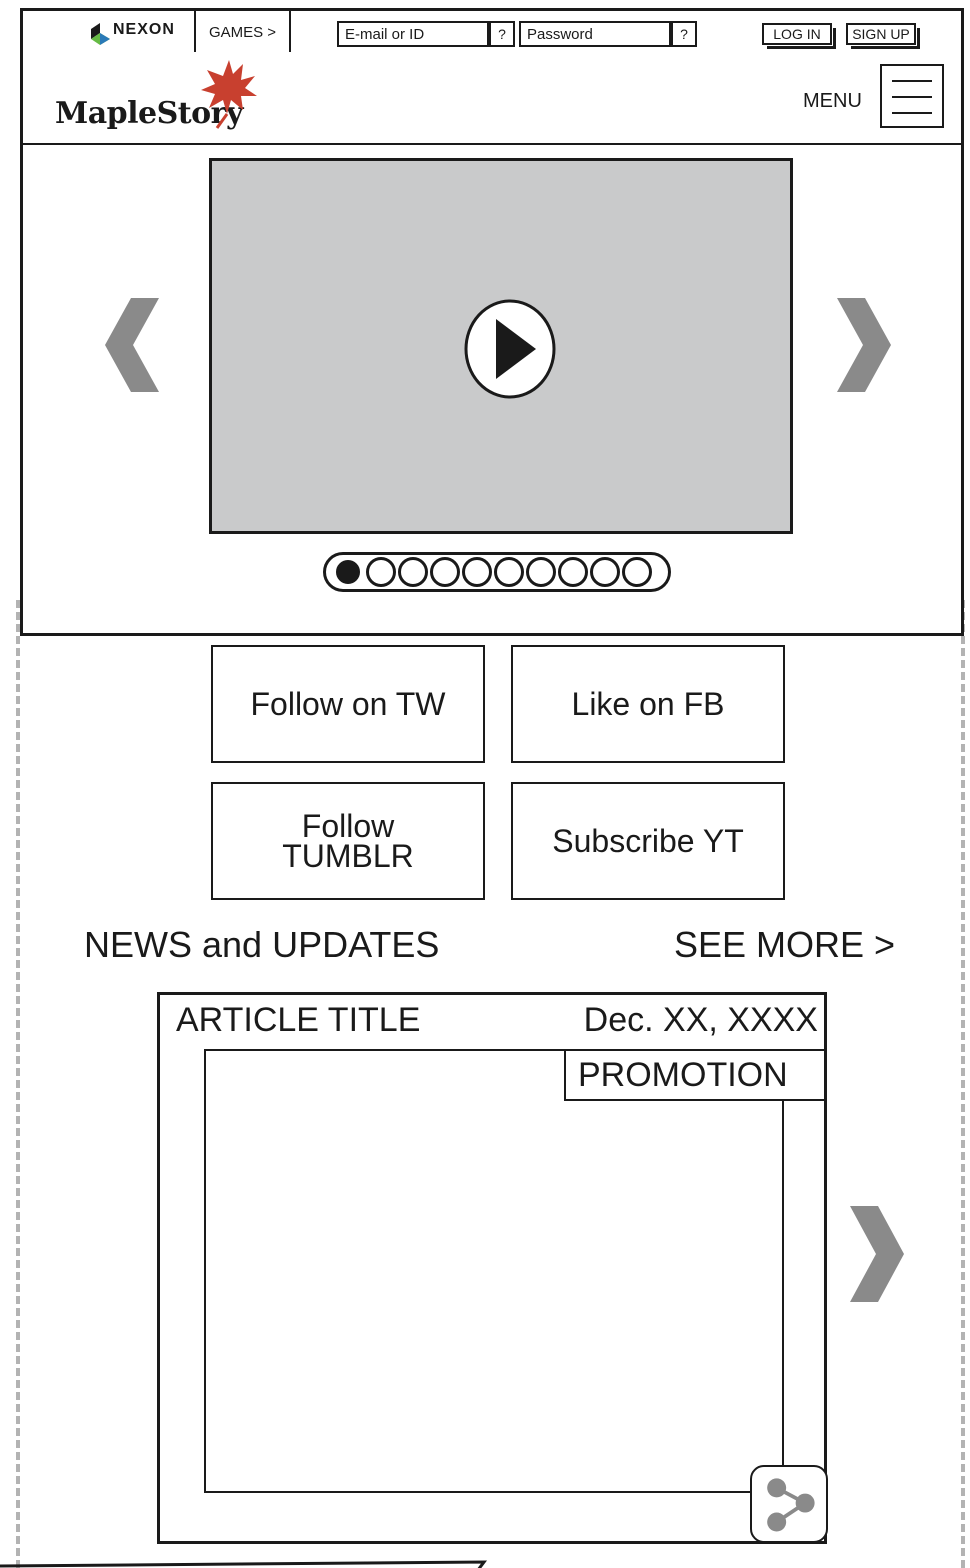  Describe the element at coordinates (502, 34) in the screenshot. I see `email-help-button: ?` at that location.